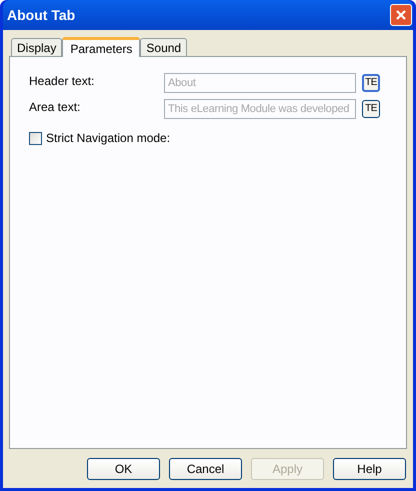 This screenshot has height=491, width=416. I want to click on close-button, so click(401, 15).